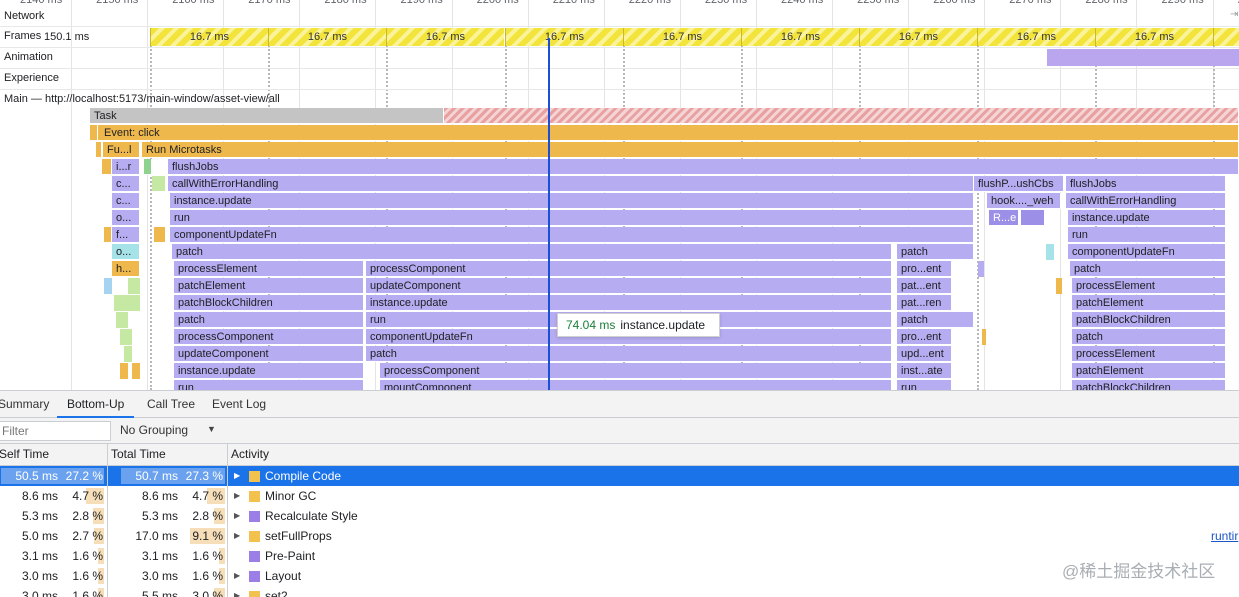 This screenshot has height=597, width=1239. I want to click on expand-icon: ⇥, so click(1234, 14).